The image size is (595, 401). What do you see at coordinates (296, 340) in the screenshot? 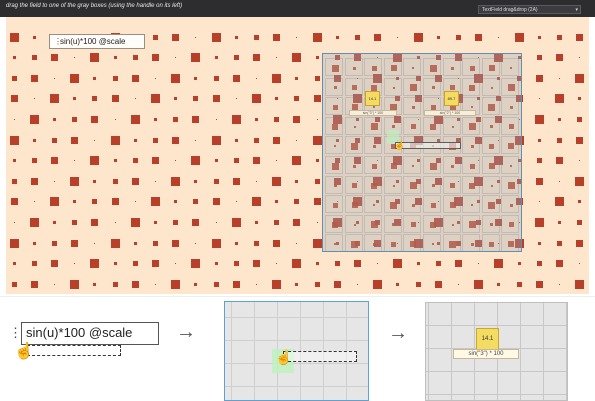
I see `grid-line` at bounding box center [296, 340].